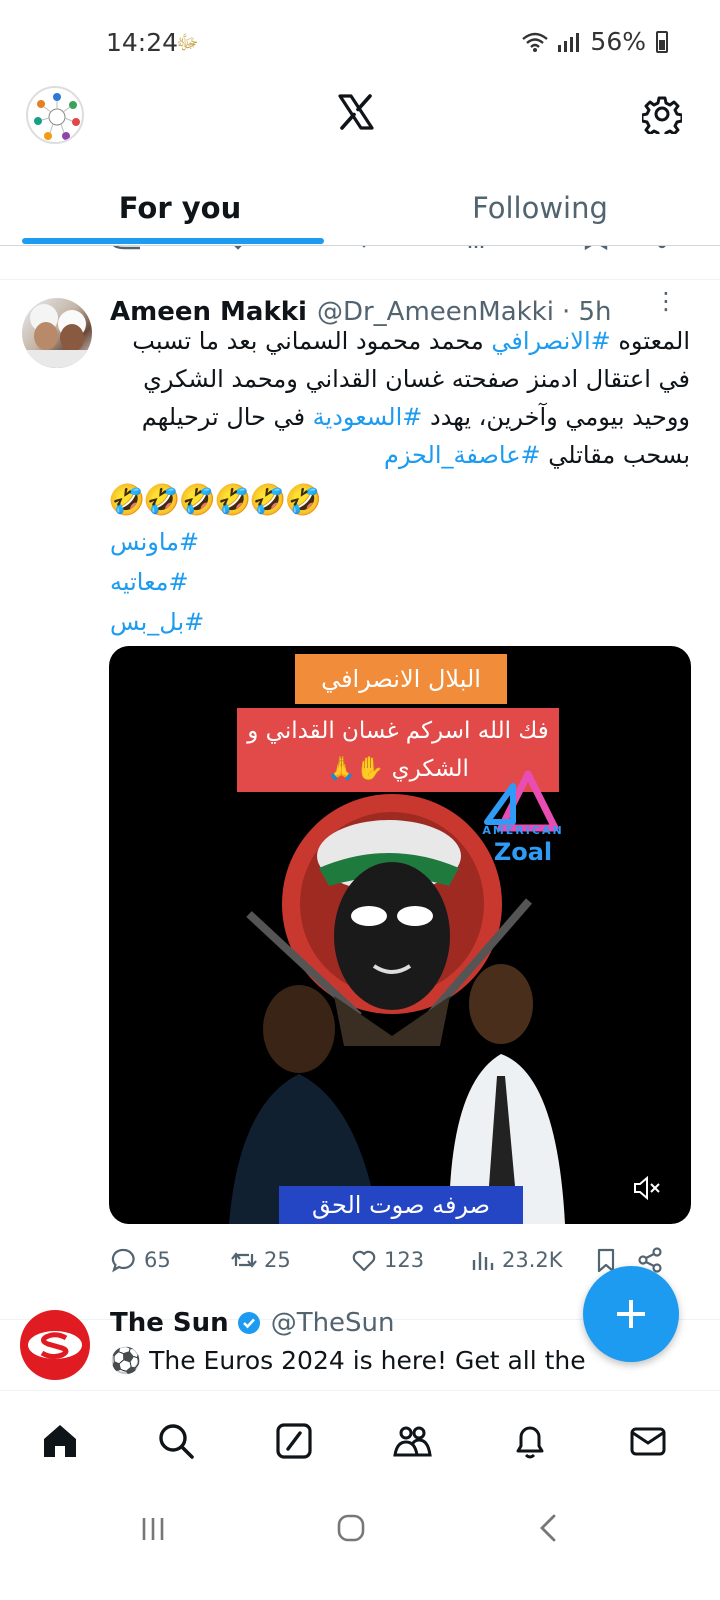 The image size is (720, 1600). Describe the element at coordinates (244, 1260) in the screenshot. I see `repost-icon` at that location.